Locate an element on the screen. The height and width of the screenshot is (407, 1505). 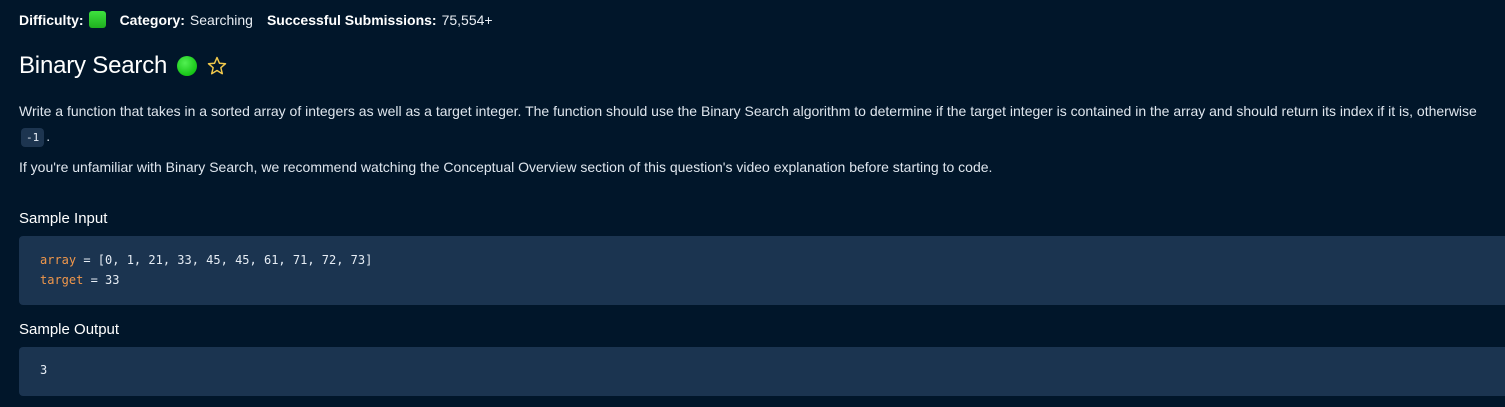
sample-input-title: Sample Input is located at coordinates (63, 218).